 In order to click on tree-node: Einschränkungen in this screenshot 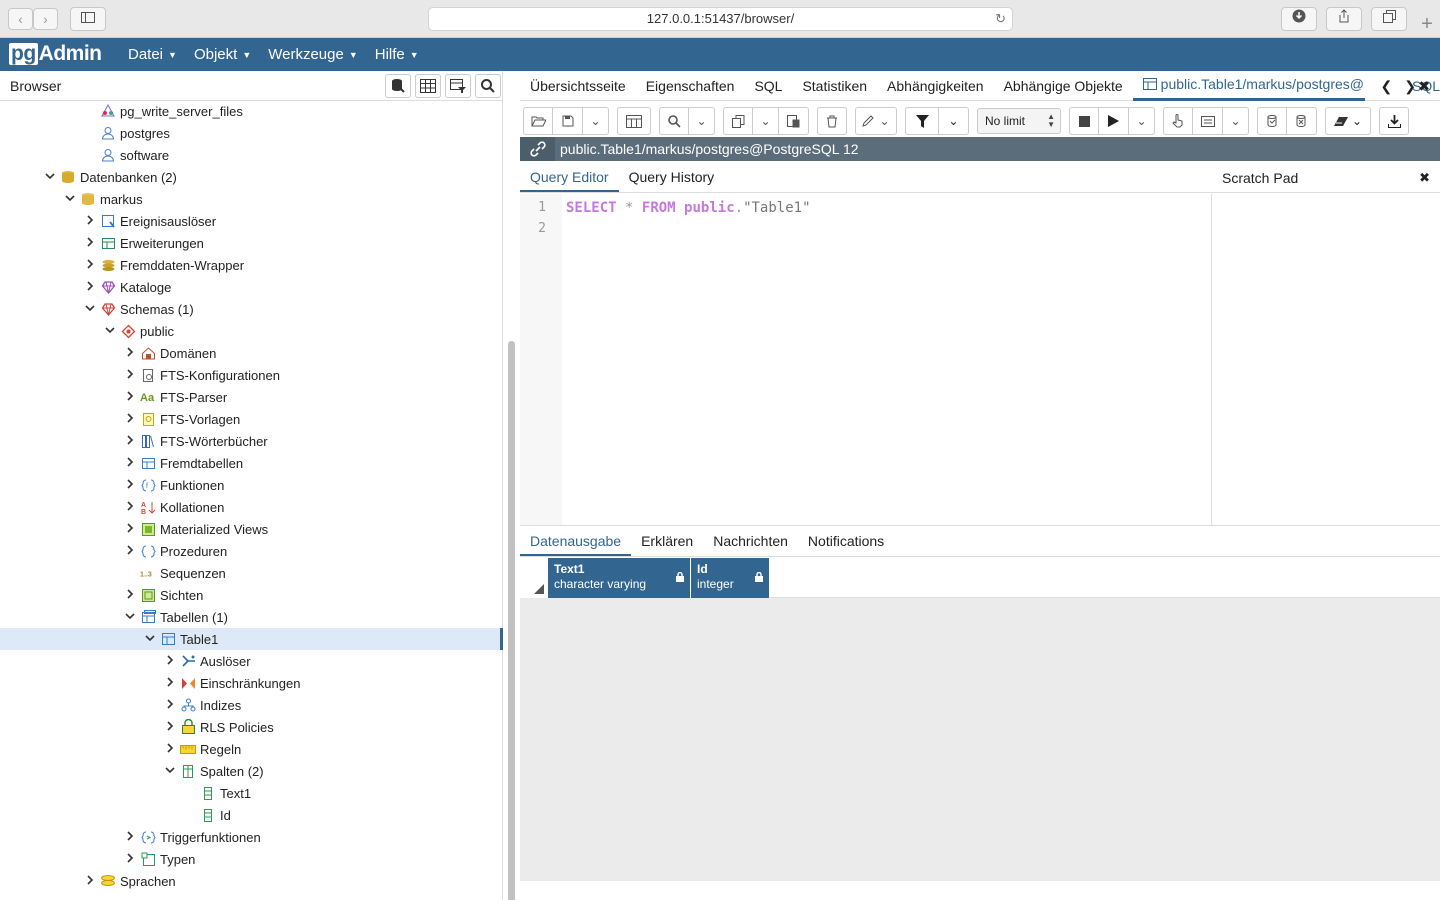, I will do `click(251, 683)`.